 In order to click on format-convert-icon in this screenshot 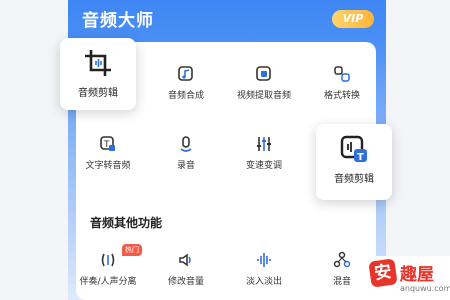, I will do `click(342, 74)`.